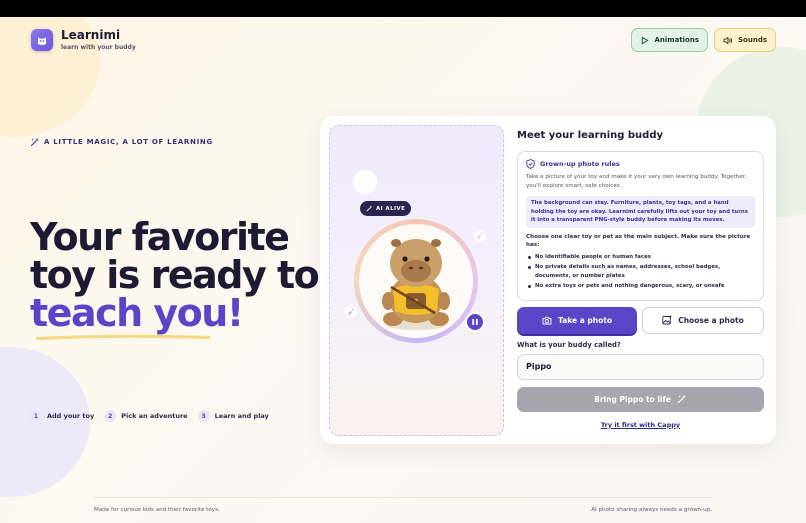 The image size is (806, 523). Describe the element at coordinates (160, 237) in the screenshot. I see `headline-line-1: Your favorite` at that location.